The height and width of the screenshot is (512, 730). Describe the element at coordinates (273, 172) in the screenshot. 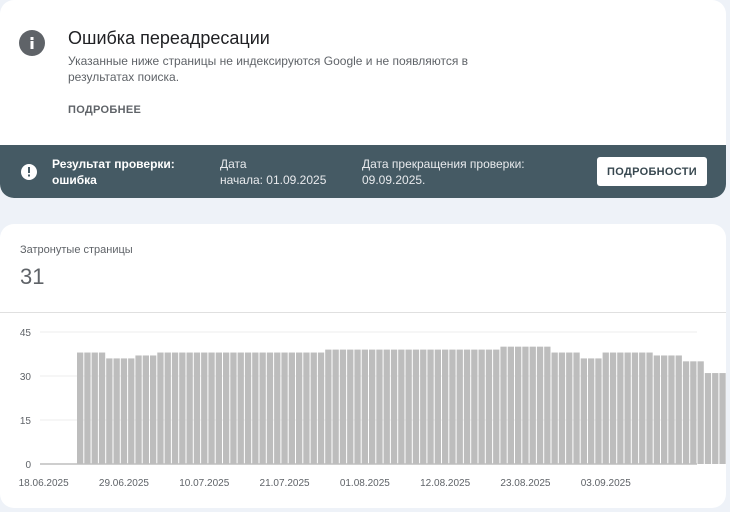

I see `validation-start-date: Дата начала: 01.09.2025` at that location.